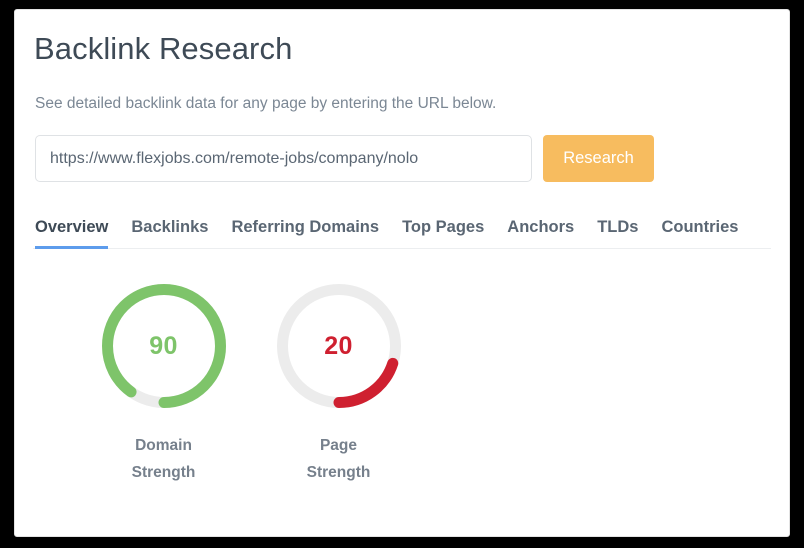  What do you see at coordinates (617, 233) in the screenshot?
I see `tab-tlds: TLDs` at bounding box center [617, 233].